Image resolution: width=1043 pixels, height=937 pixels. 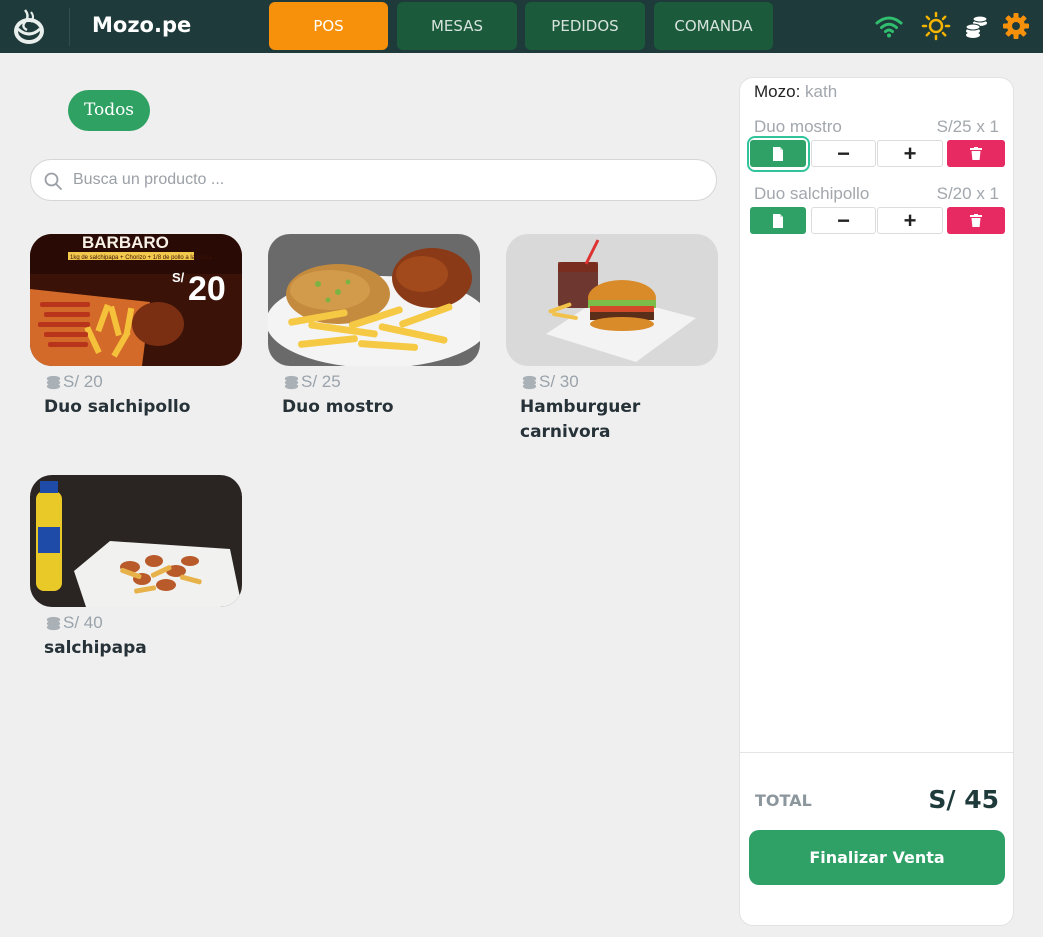 I want to click on product-price-value: S/ 30, so click(x=559, y=381).